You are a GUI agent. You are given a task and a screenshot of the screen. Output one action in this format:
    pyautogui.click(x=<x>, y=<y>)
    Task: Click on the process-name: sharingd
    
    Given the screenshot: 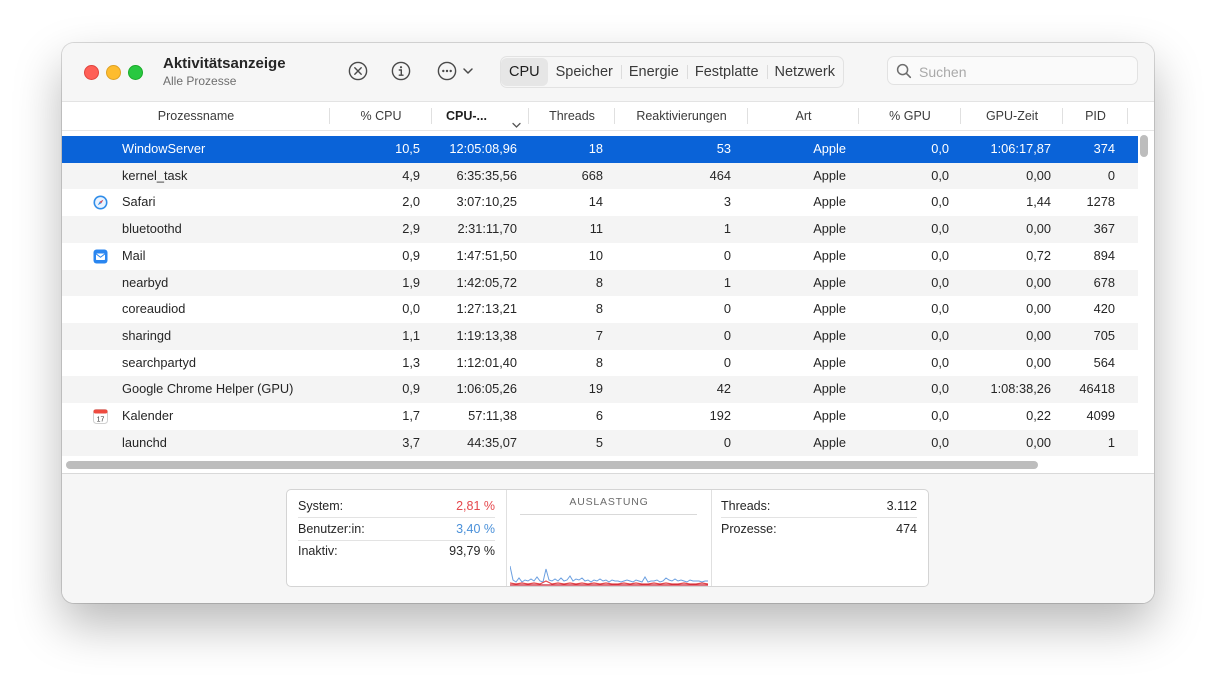 What is the action you would take?
    pyautogui.click(x=147, y=335)
    